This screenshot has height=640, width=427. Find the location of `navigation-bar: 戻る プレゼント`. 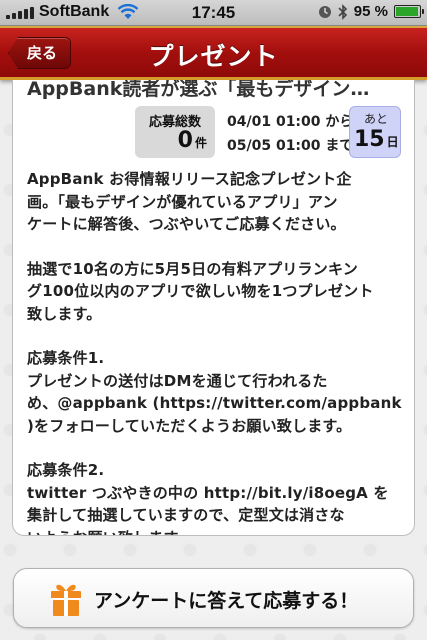

navigation-bar: 戻る プレゼント is located at coordinates (213, 53).